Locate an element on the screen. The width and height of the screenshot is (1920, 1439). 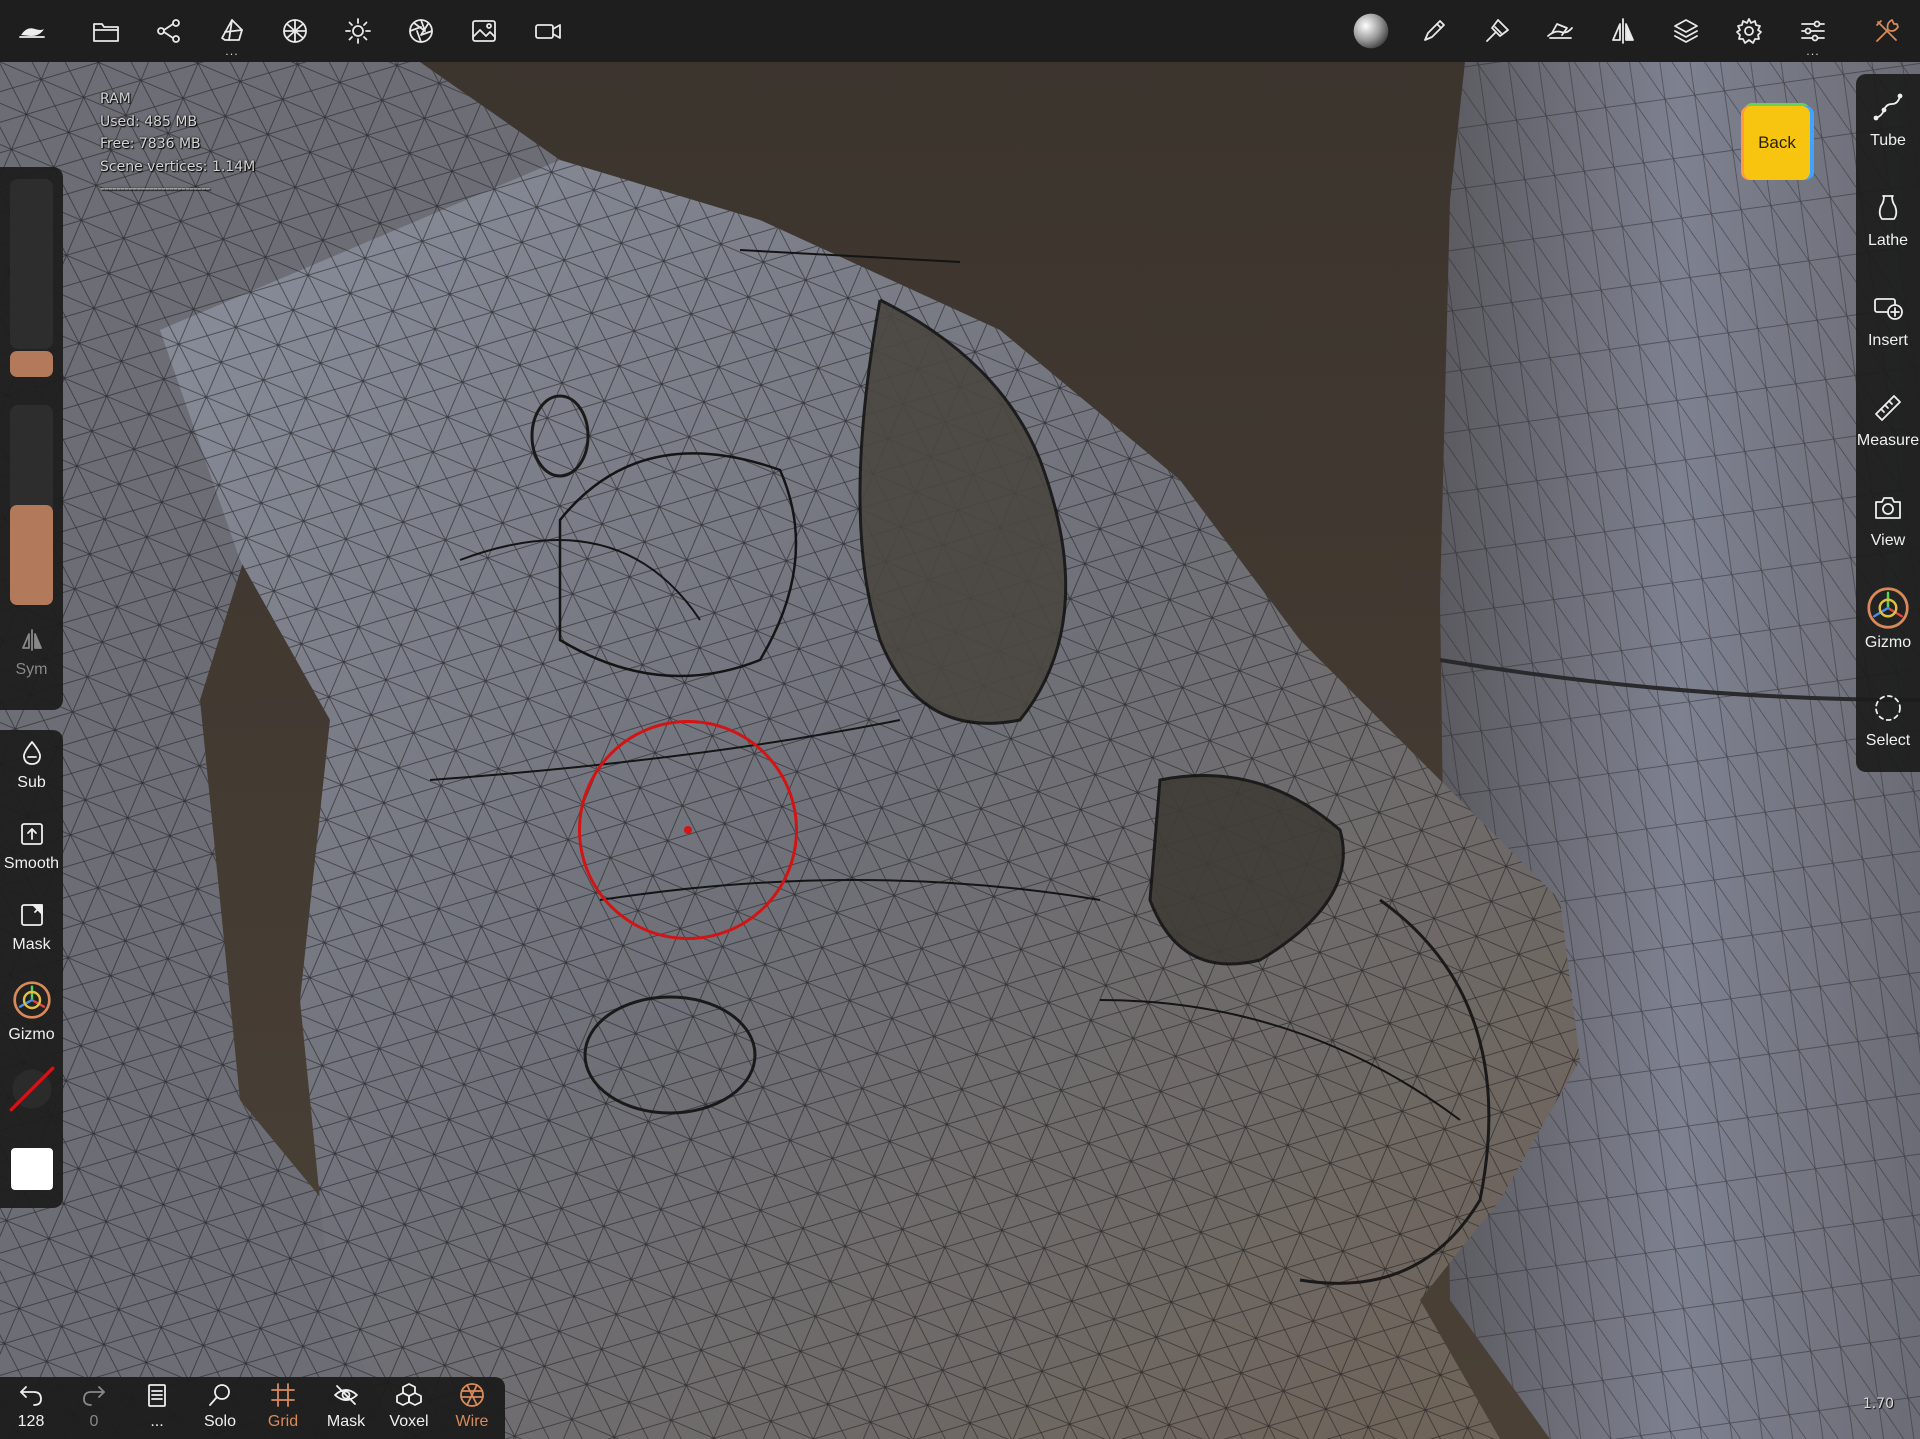
radius-slider is located at coordinates (31, 278).